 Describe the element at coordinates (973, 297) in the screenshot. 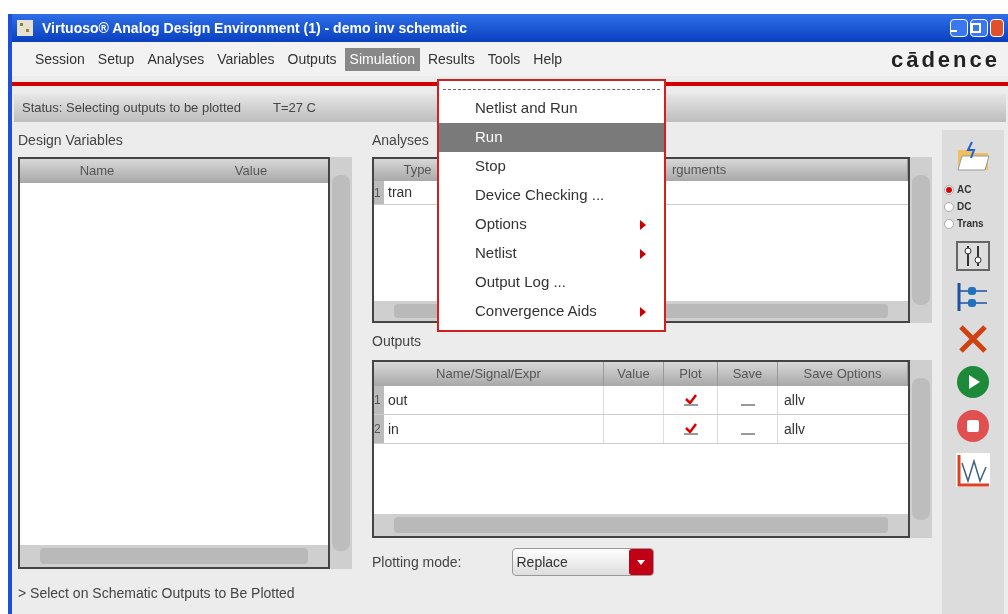

I see `connections-icon` at that location.